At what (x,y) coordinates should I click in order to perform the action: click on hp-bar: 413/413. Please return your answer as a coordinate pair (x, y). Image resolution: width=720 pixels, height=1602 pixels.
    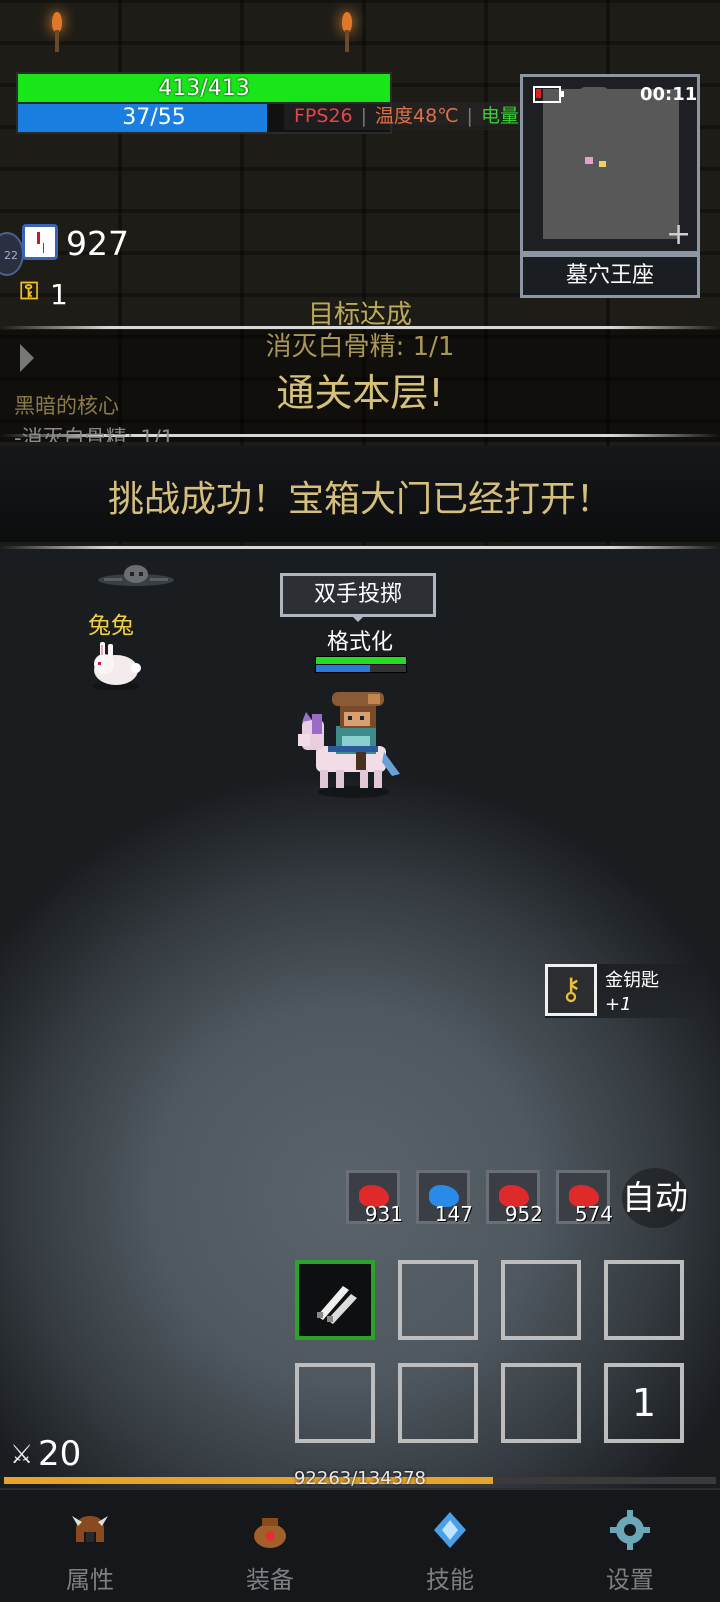
    Looking at the image, I should click on (204, 89).